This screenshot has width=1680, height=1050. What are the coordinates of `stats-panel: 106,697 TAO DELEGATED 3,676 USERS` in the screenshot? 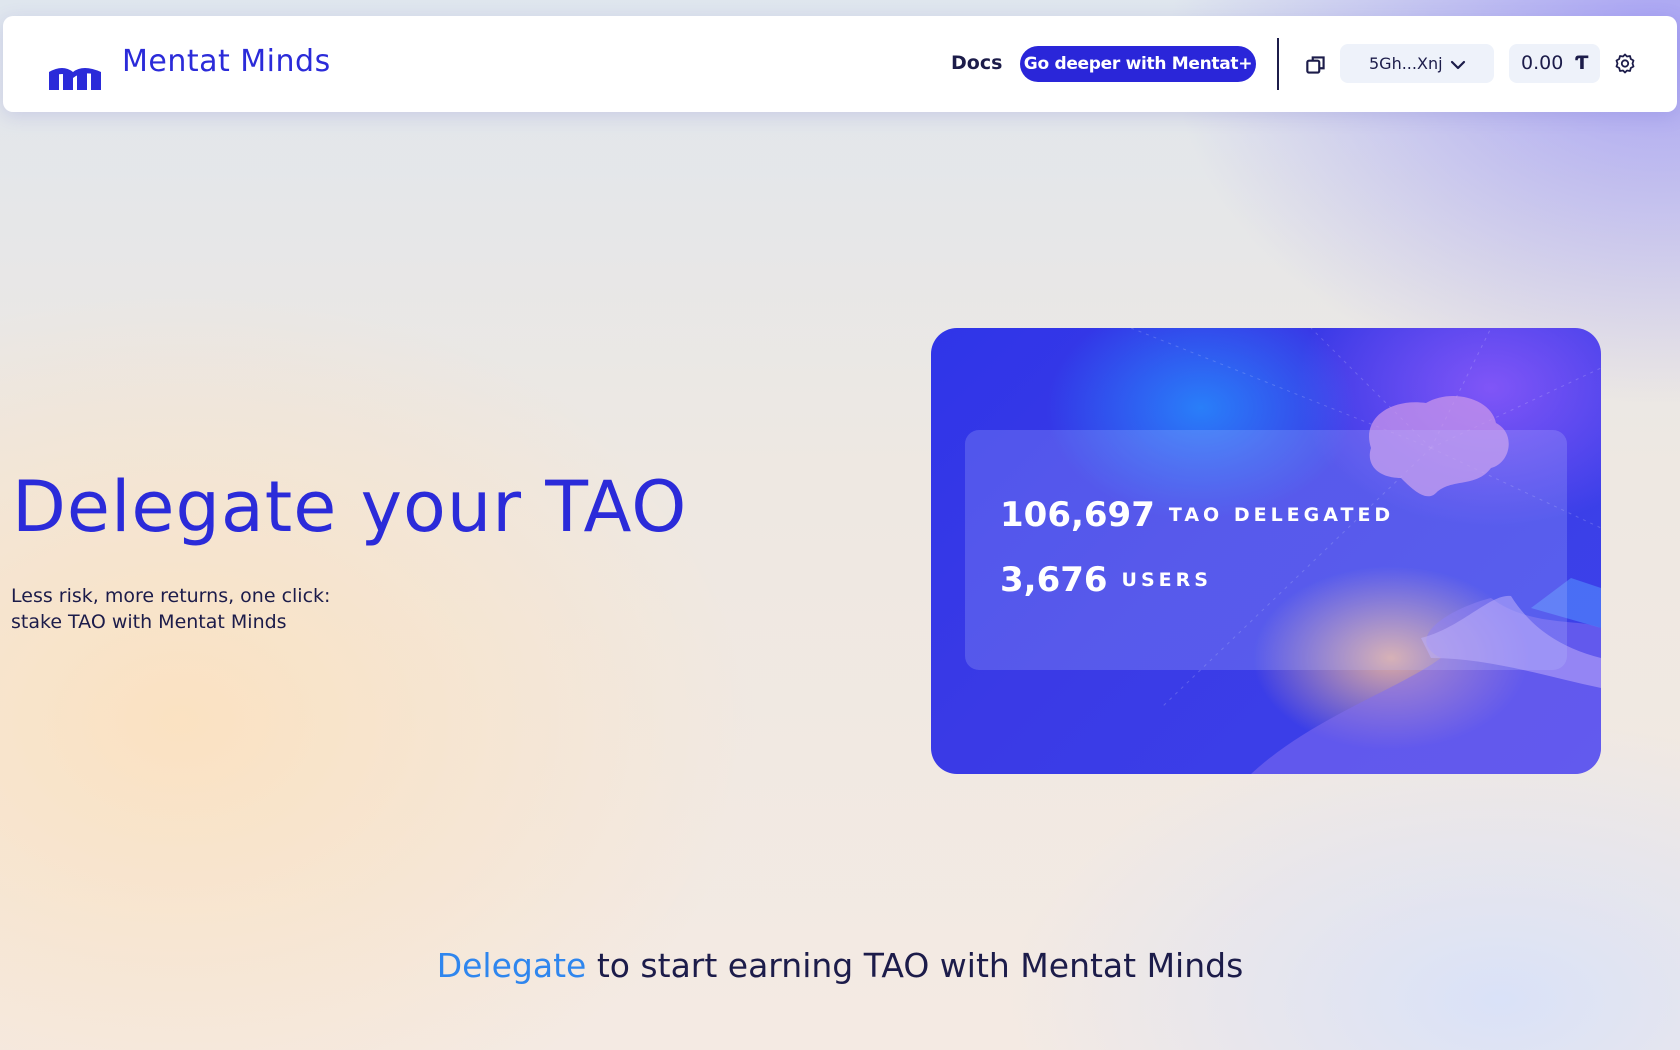 It's located at (1266, 550).